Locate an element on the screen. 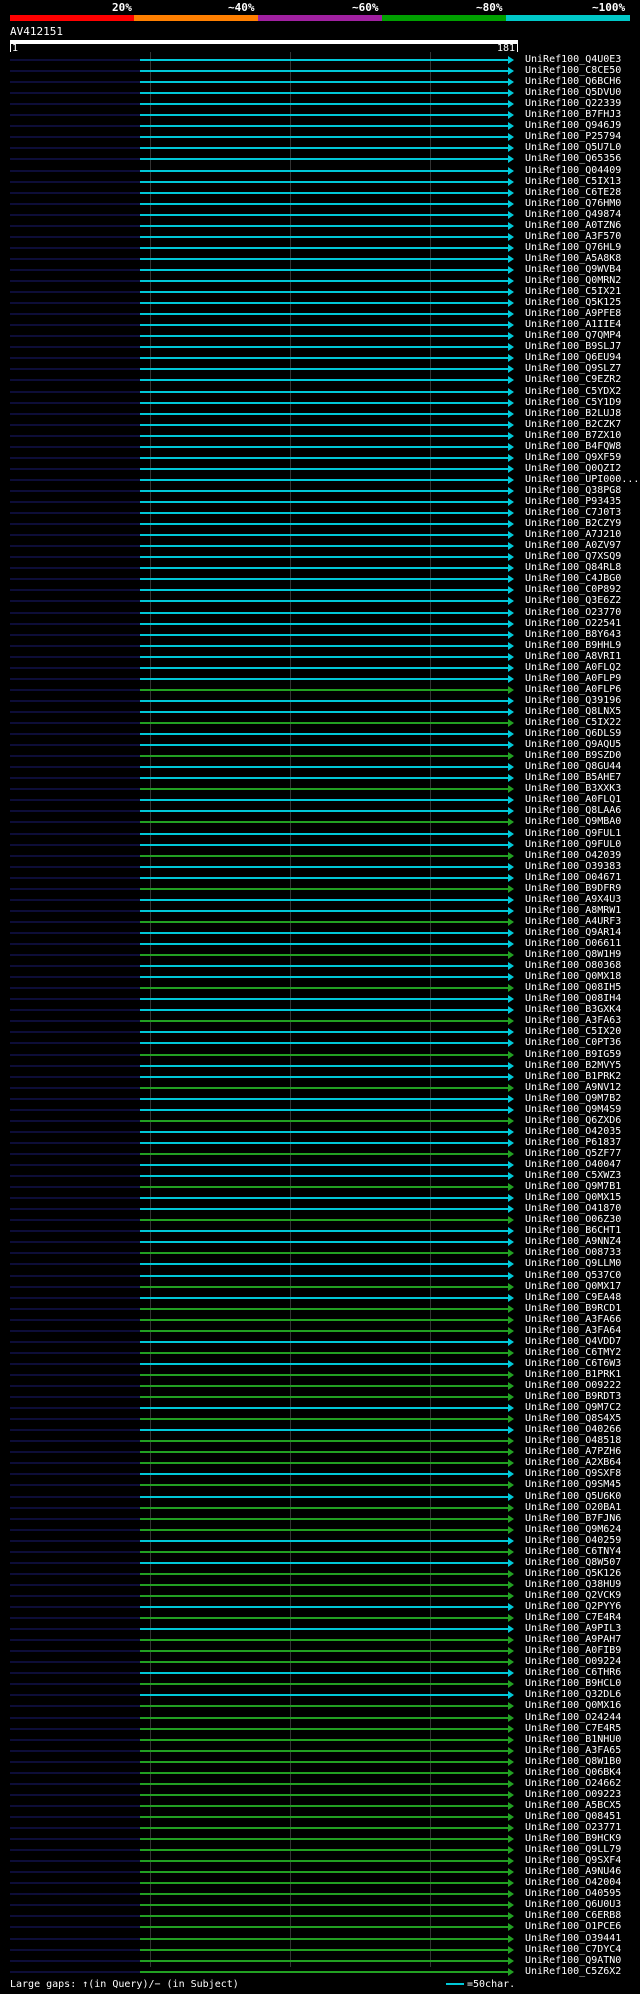 The image size is (640, 1994). hit-label: UniRef100_O08733 is located at coordinates (573, 1253).